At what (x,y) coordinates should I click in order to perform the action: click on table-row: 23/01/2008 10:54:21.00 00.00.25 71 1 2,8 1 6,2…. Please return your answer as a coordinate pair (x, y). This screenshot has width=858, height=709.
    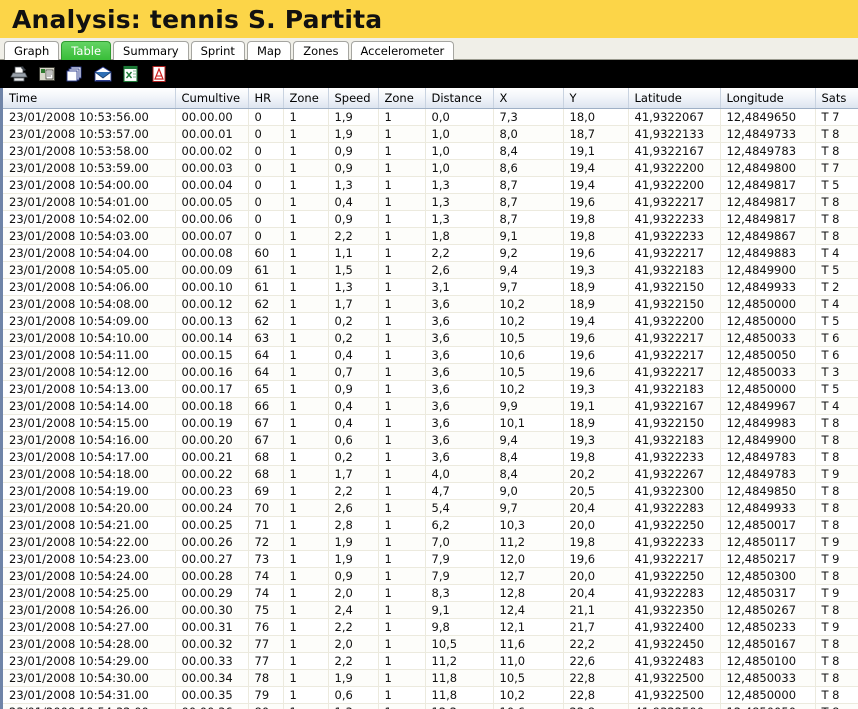
    Looking at the image, I should click on (430, 525).